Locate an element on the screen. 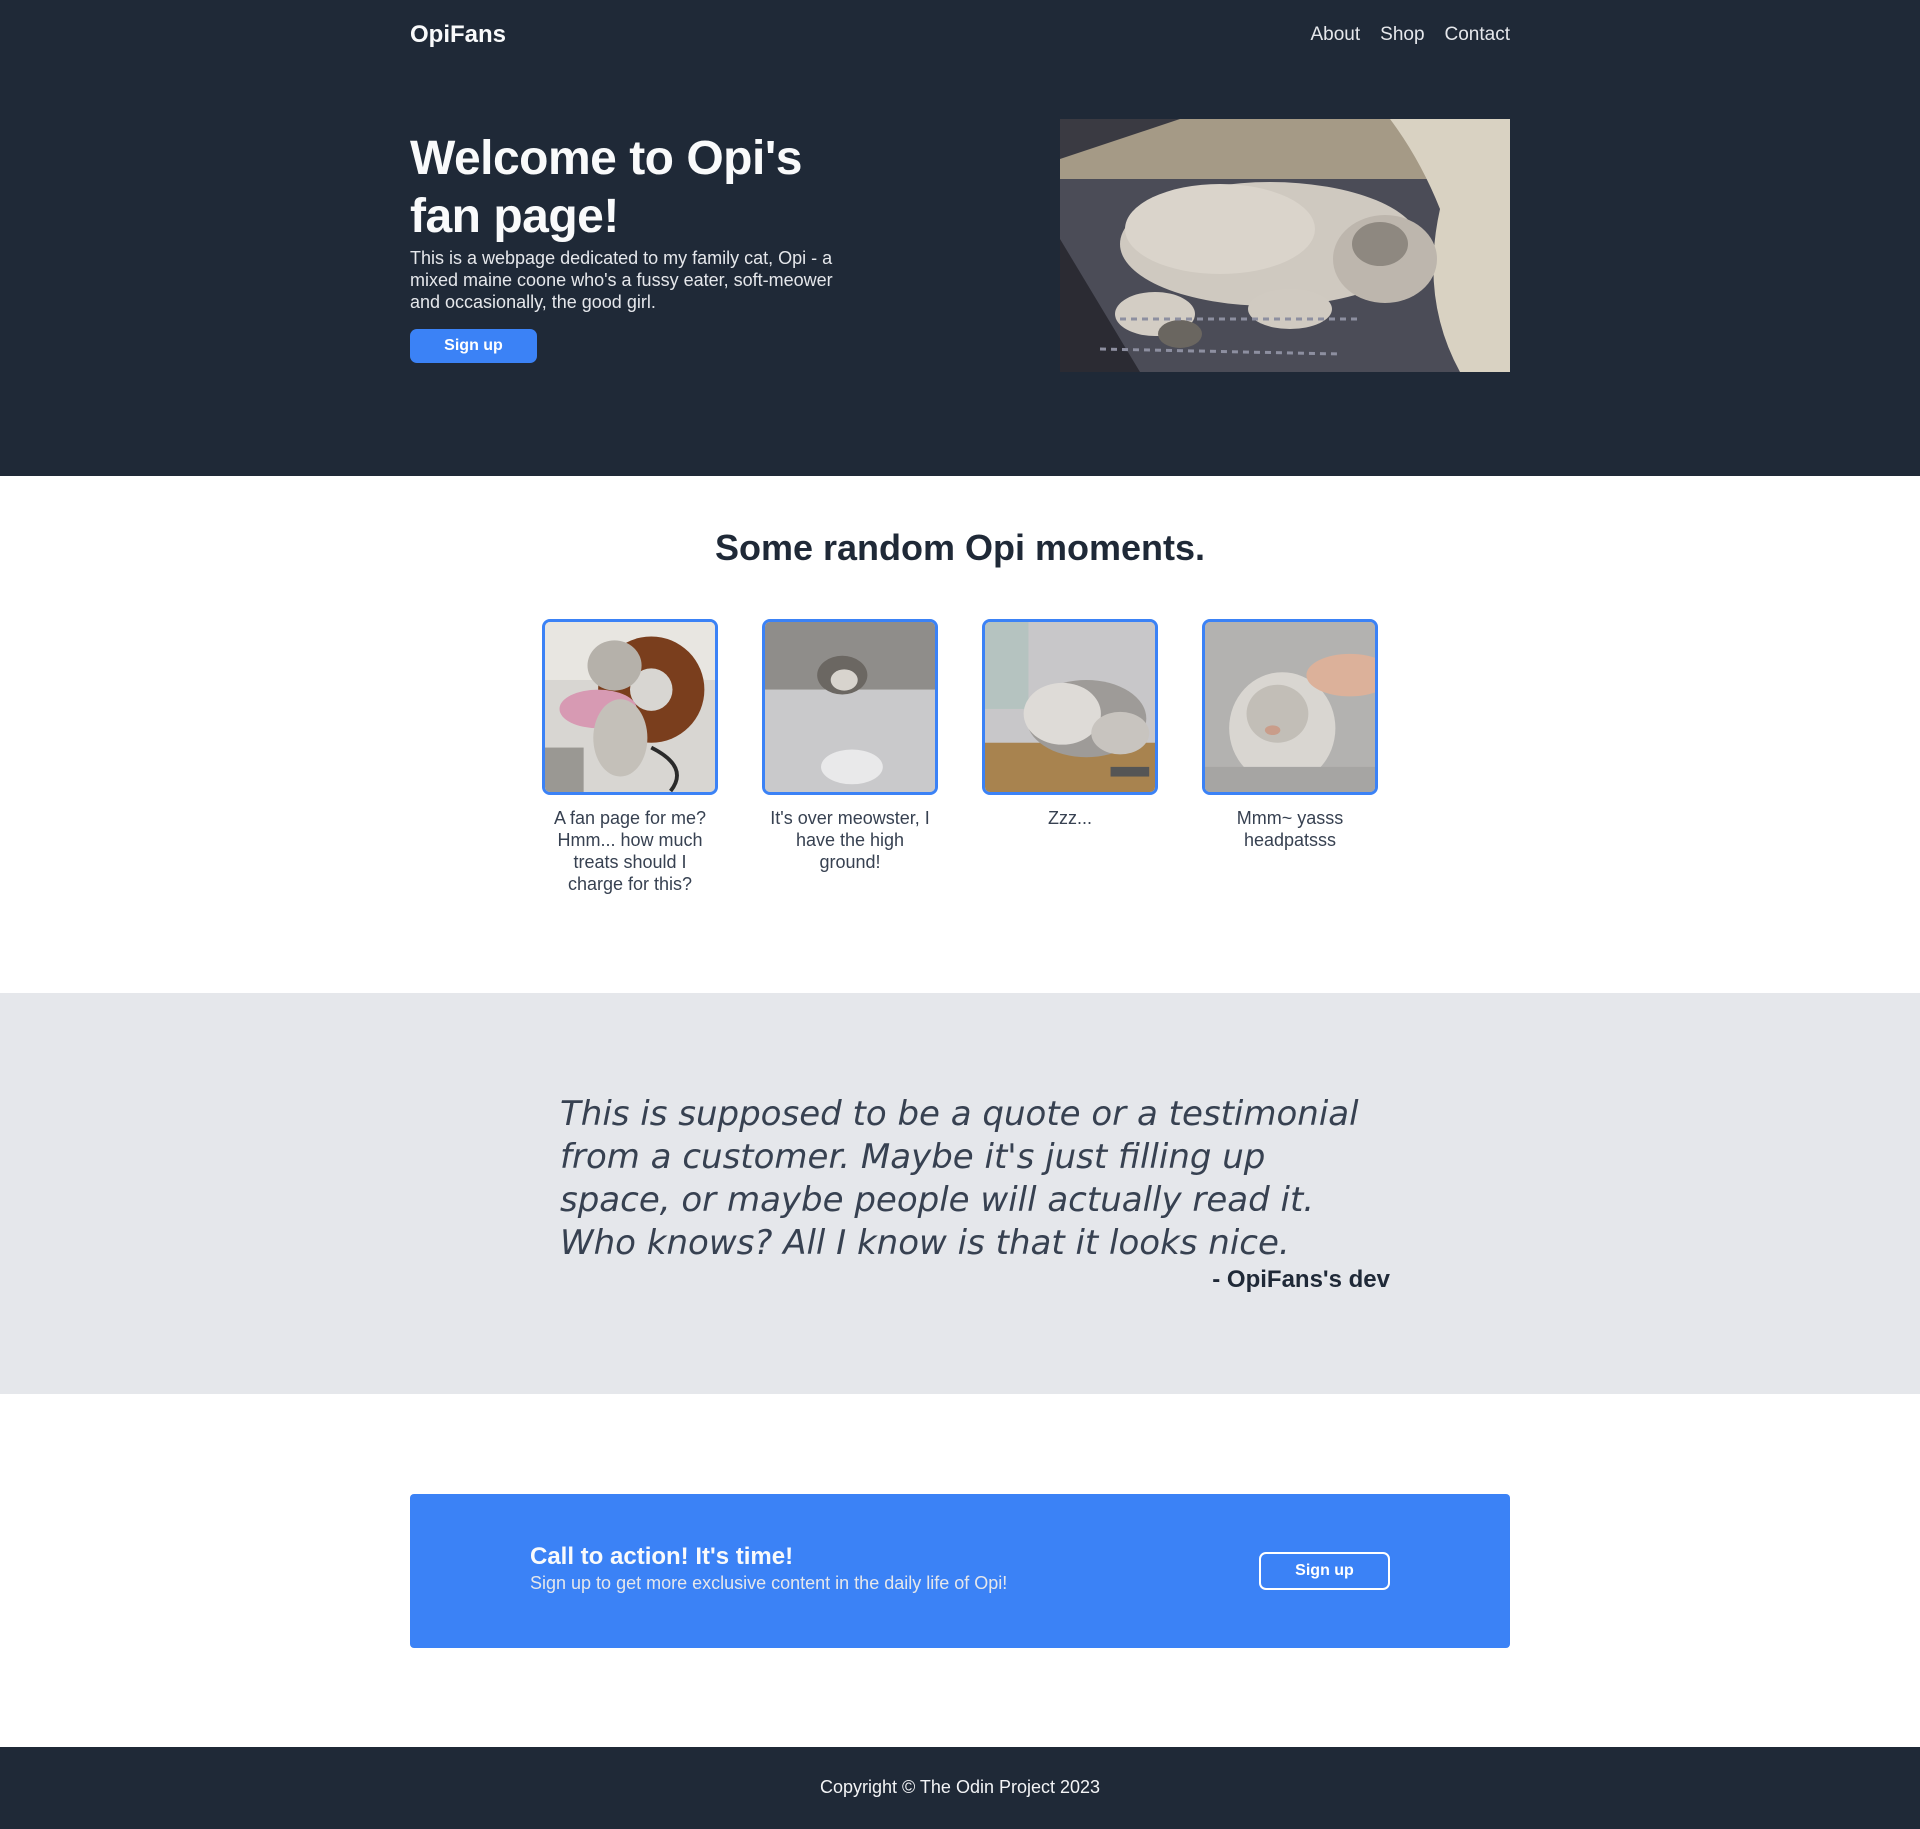 The height and width of the screenshot is (1829, 1920). cat-high-ground-photo is located at coordinates (850, 707).